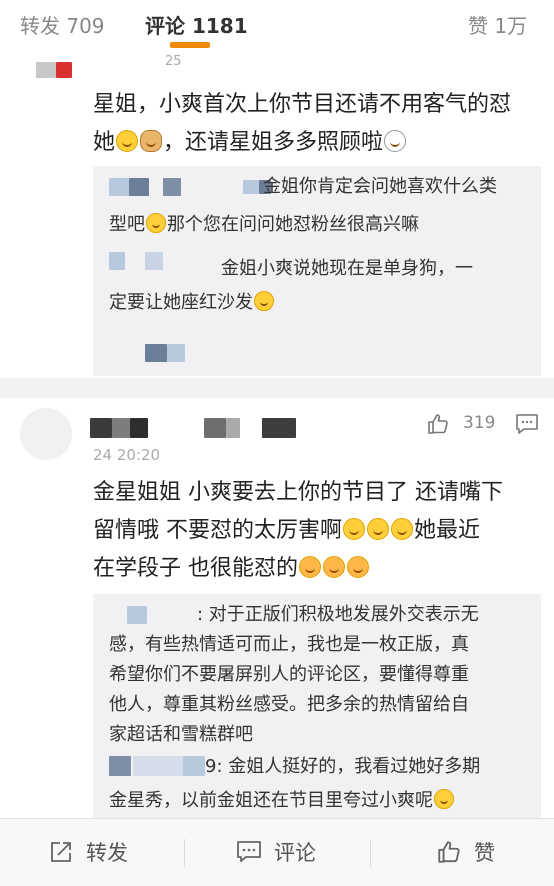 Image resolution: width=554 pixels, height=886 pixels. What do you see at coordinates (479, 423) in the screenshot?
I see `like-count: 319` at bounding box center [479, 423].